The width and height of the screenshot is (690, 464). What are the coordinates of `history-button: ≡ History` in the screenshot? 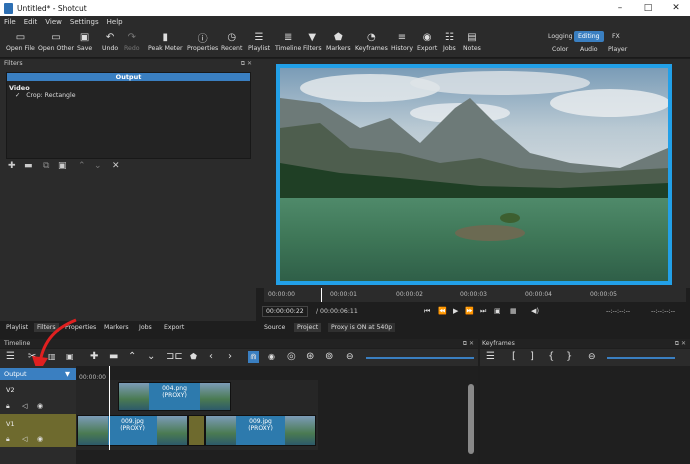 It's located at (402, 42).